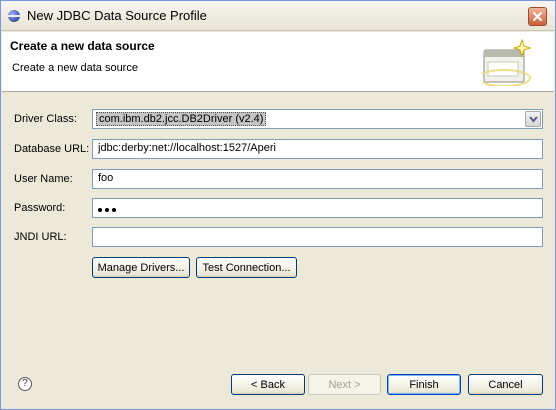 This screenshot has width=556, height=410. I want to click on database-url-field: jdbc:derby:net://localhost:1527/Aperi, so click(317, 149).